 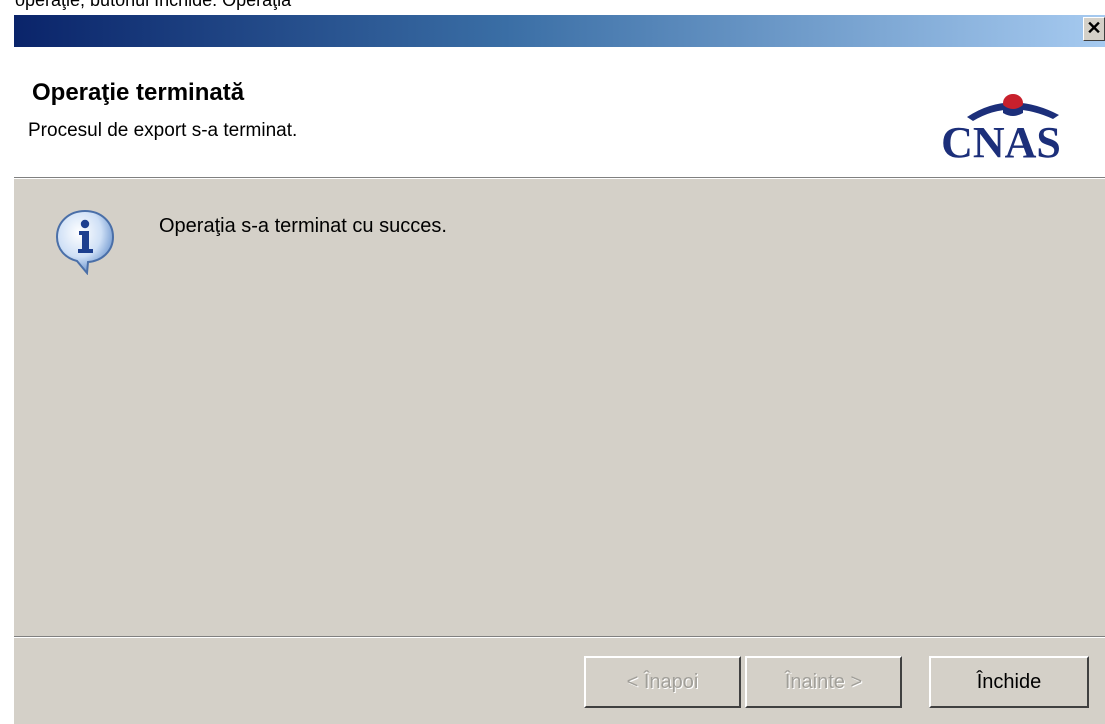 I want to click on close-button-label: Închide, so click(x=1009, y=681).